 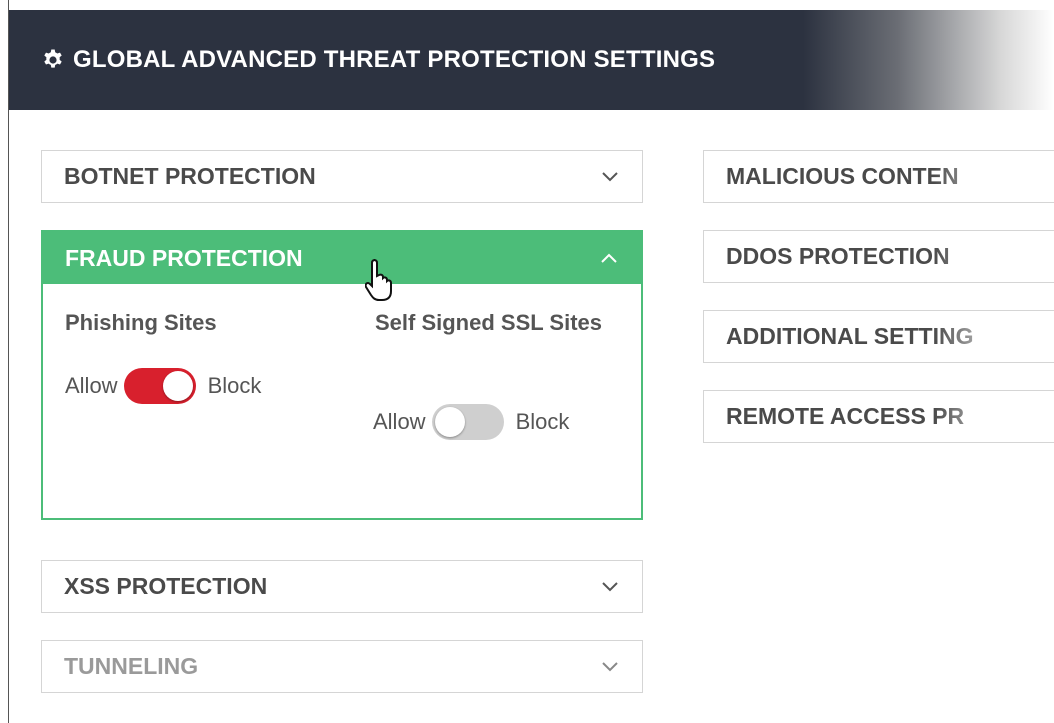 I want to click on phishing-toggle-row: Allow Block, so click(x=163, y=386).